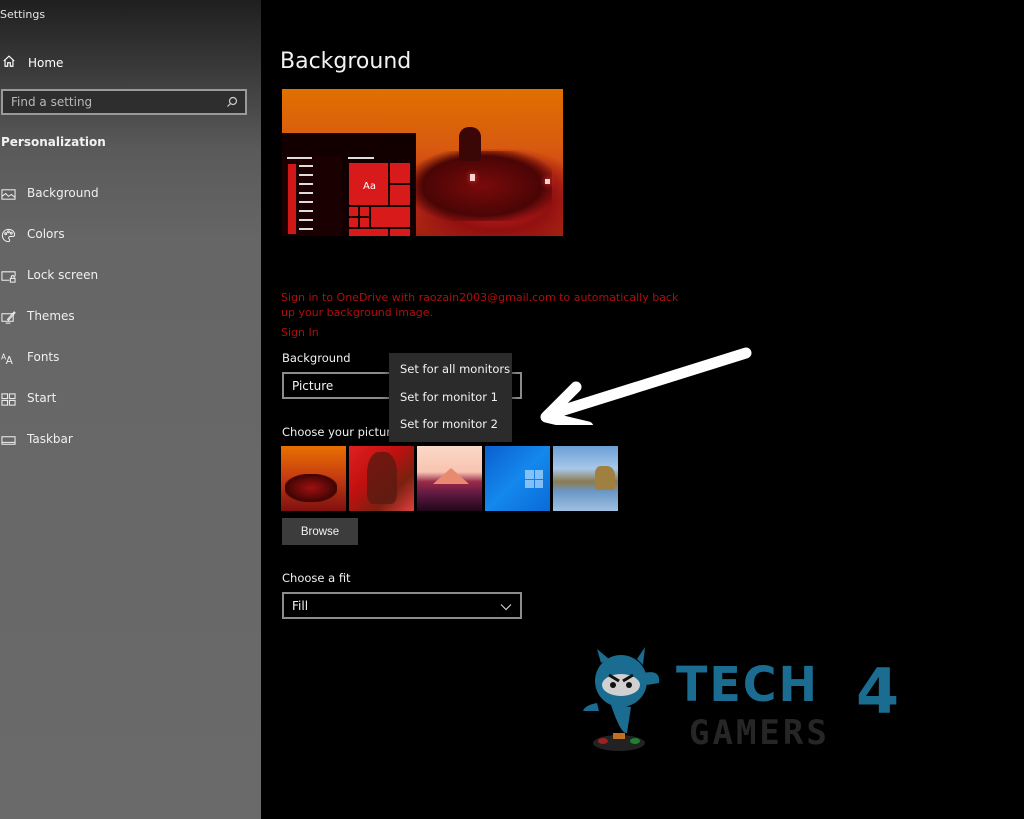 Image resolution: width=1024 pixels, height=819 pixels. I want to click on start-icon, so click(8, 399).